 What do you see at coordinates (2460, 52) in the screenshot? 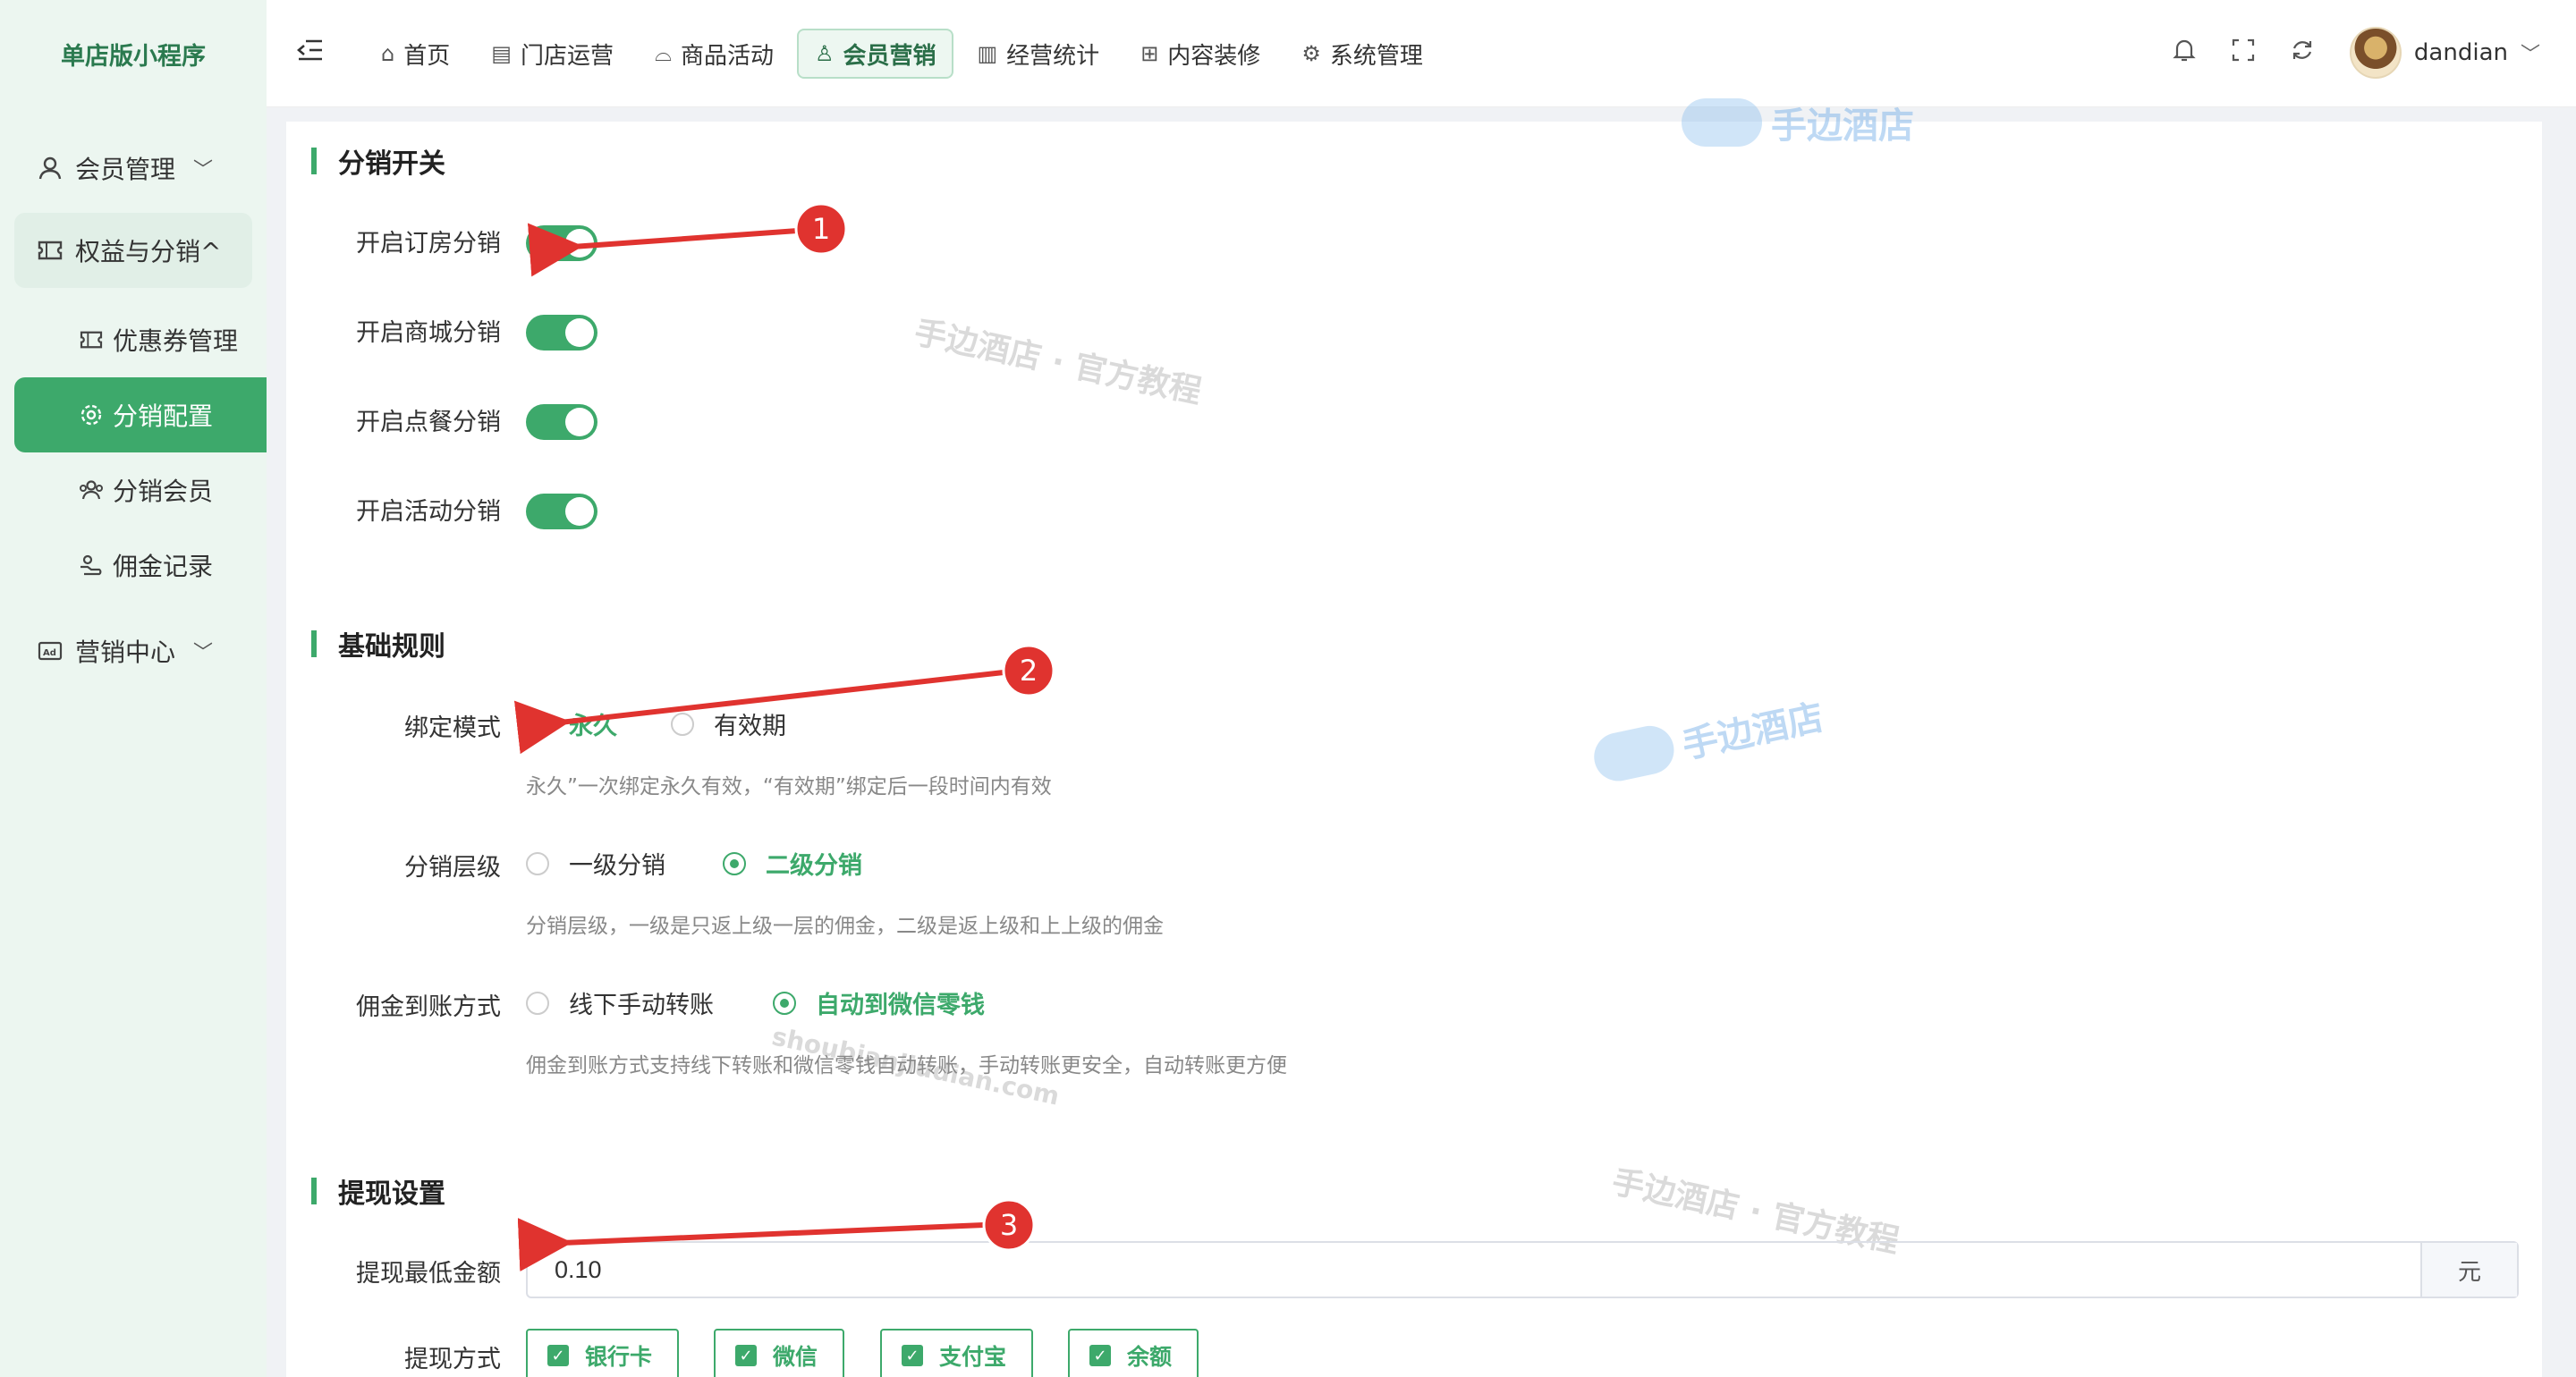
I see `username: dandian` at bounding box center [2460, 52].